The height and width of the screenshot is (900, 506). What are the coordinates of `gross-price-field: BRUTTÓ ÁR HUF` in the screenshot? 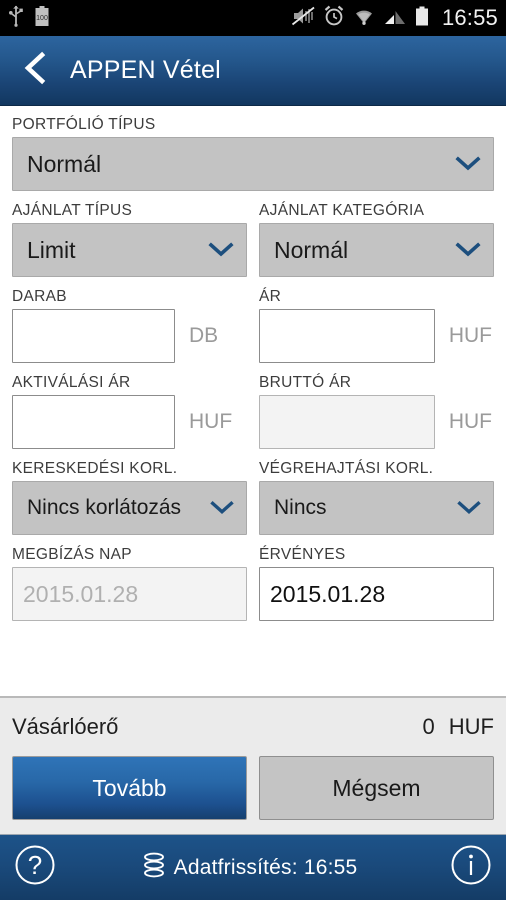 It's located at (376, 411).